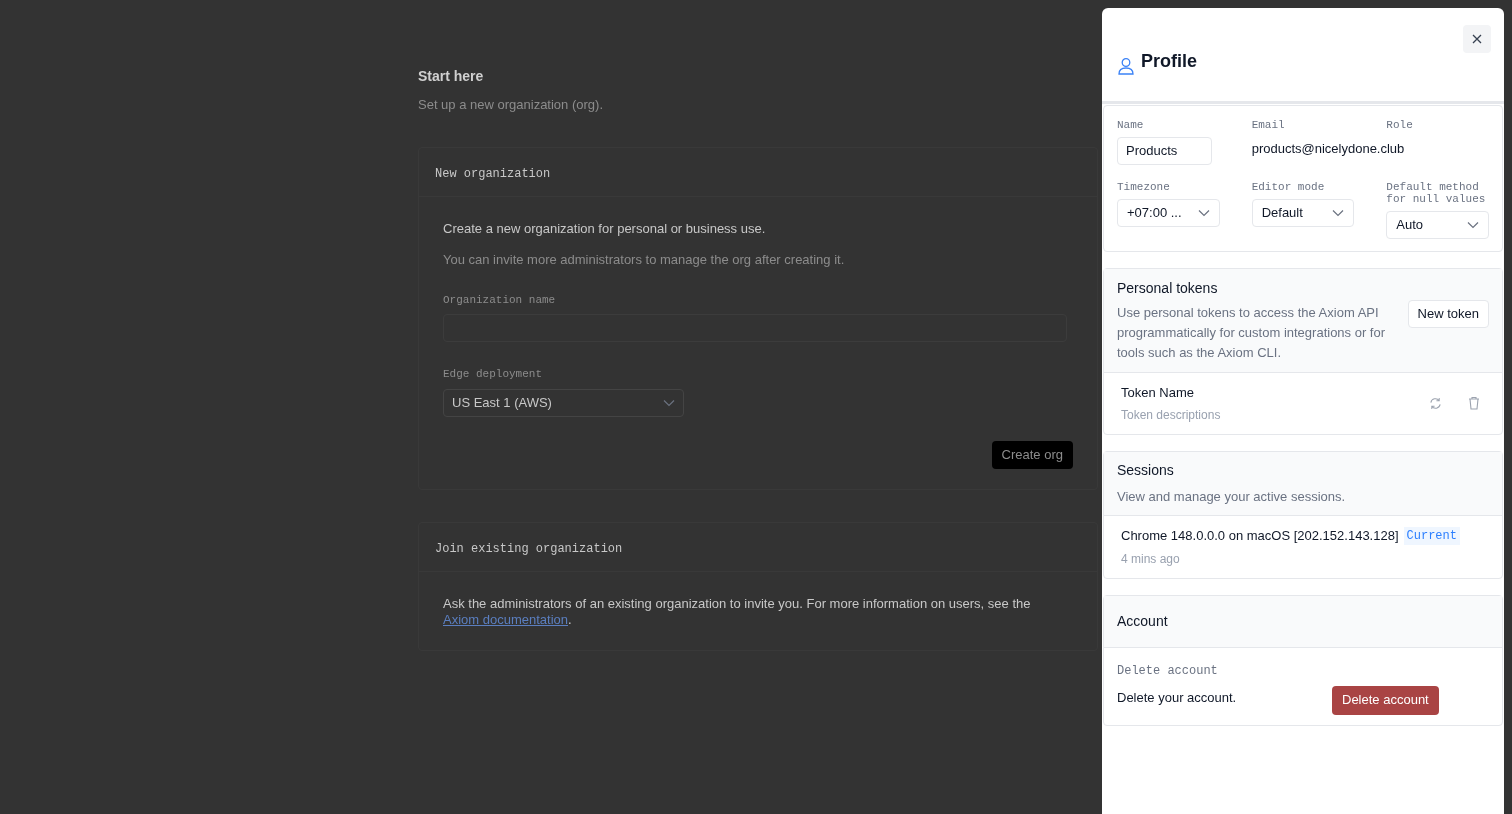 This screenshot has height=814, width=1512. I want to click on name-field: Products, so click(1164, 151).